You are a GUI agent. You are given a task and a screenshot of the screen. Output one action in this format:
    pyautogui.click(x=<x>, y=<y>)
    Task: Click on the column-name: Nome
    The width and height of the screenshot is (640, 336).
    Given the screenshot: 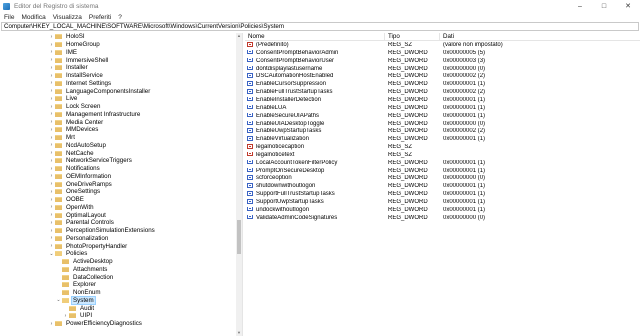 What is the action you would take?
    pyautogui.click(x=315, y=36)
    